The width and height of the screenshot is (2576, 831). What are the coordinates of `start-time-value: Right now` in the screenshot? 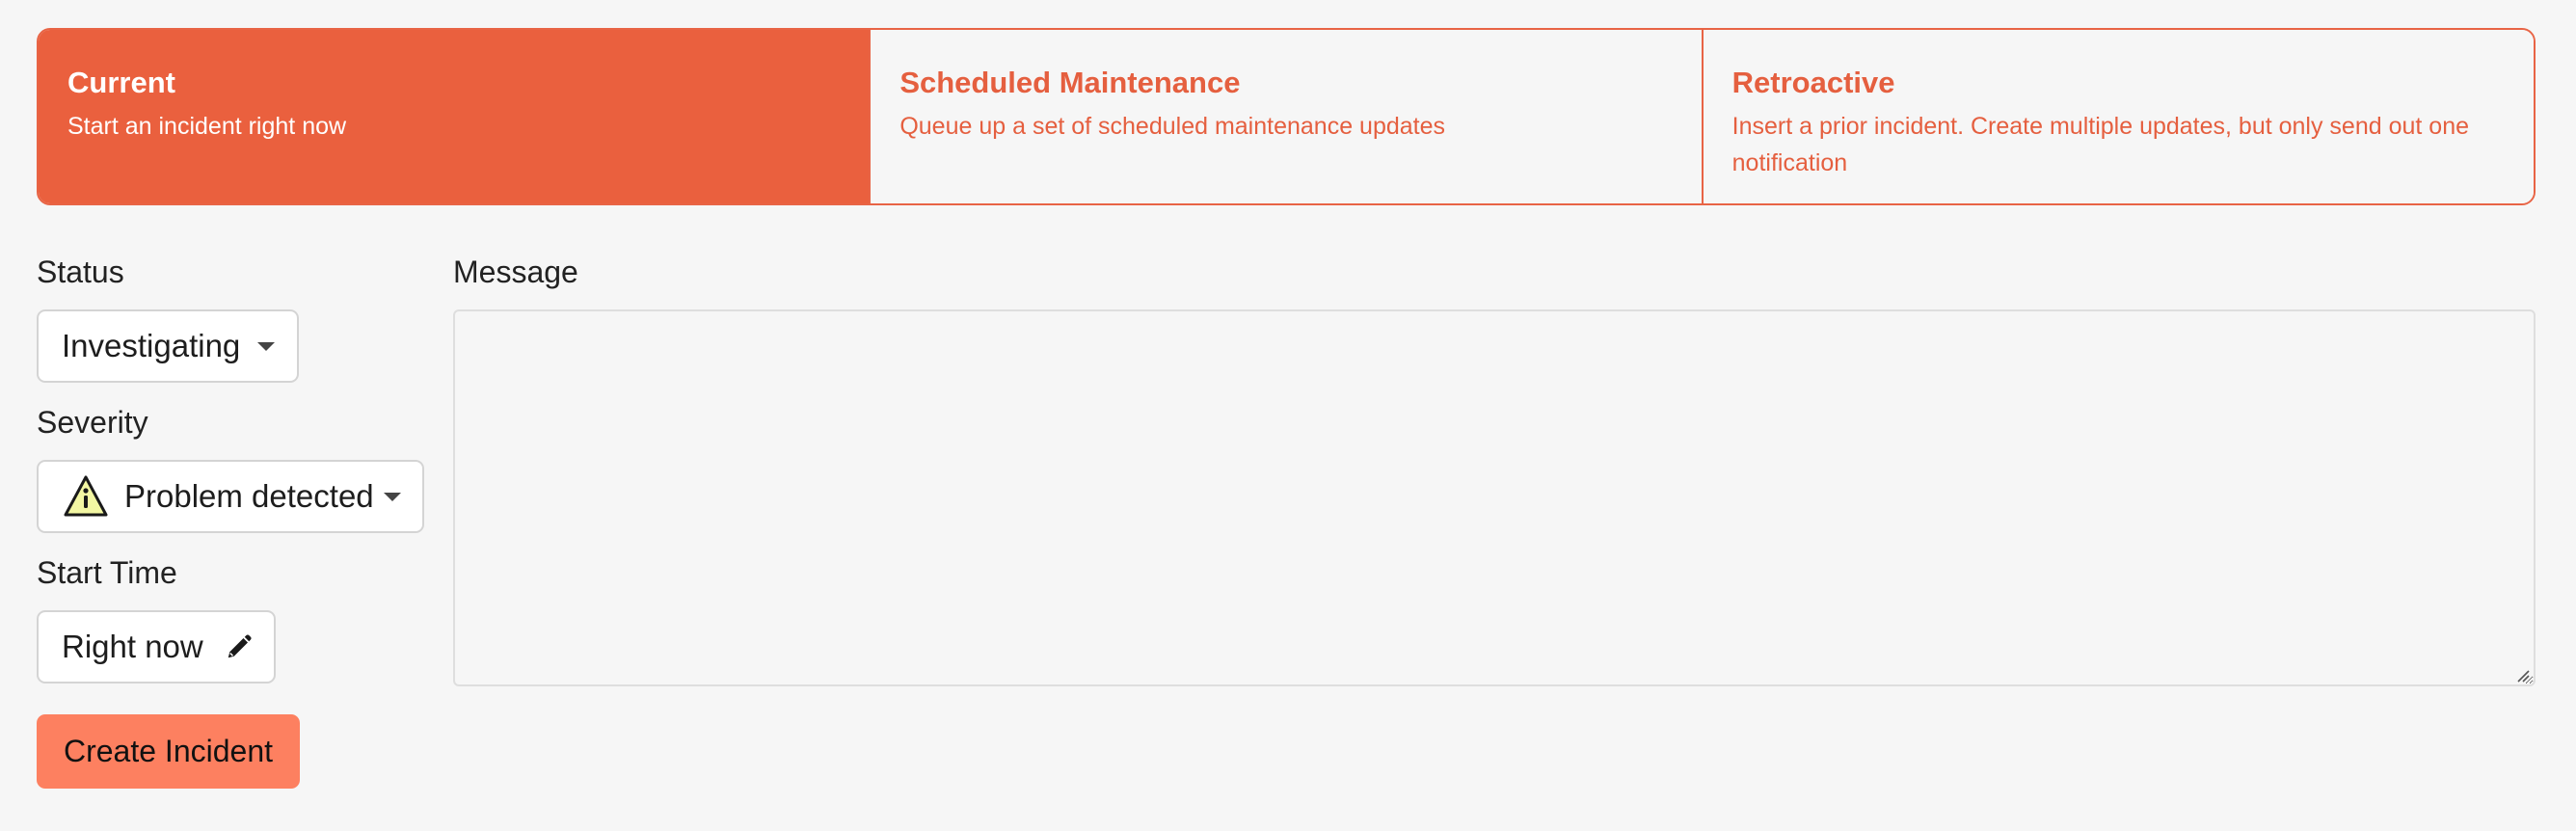 It's located at (133, 646).